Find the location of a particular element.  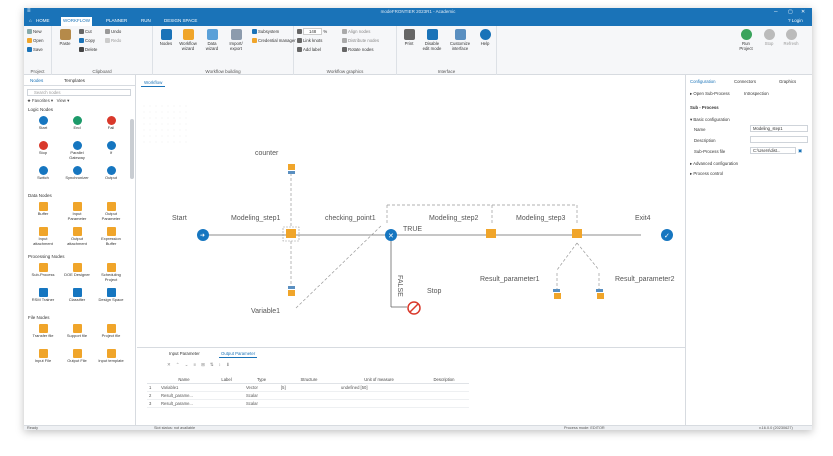

modeling-step3-node is located at coordinates (577, 233).